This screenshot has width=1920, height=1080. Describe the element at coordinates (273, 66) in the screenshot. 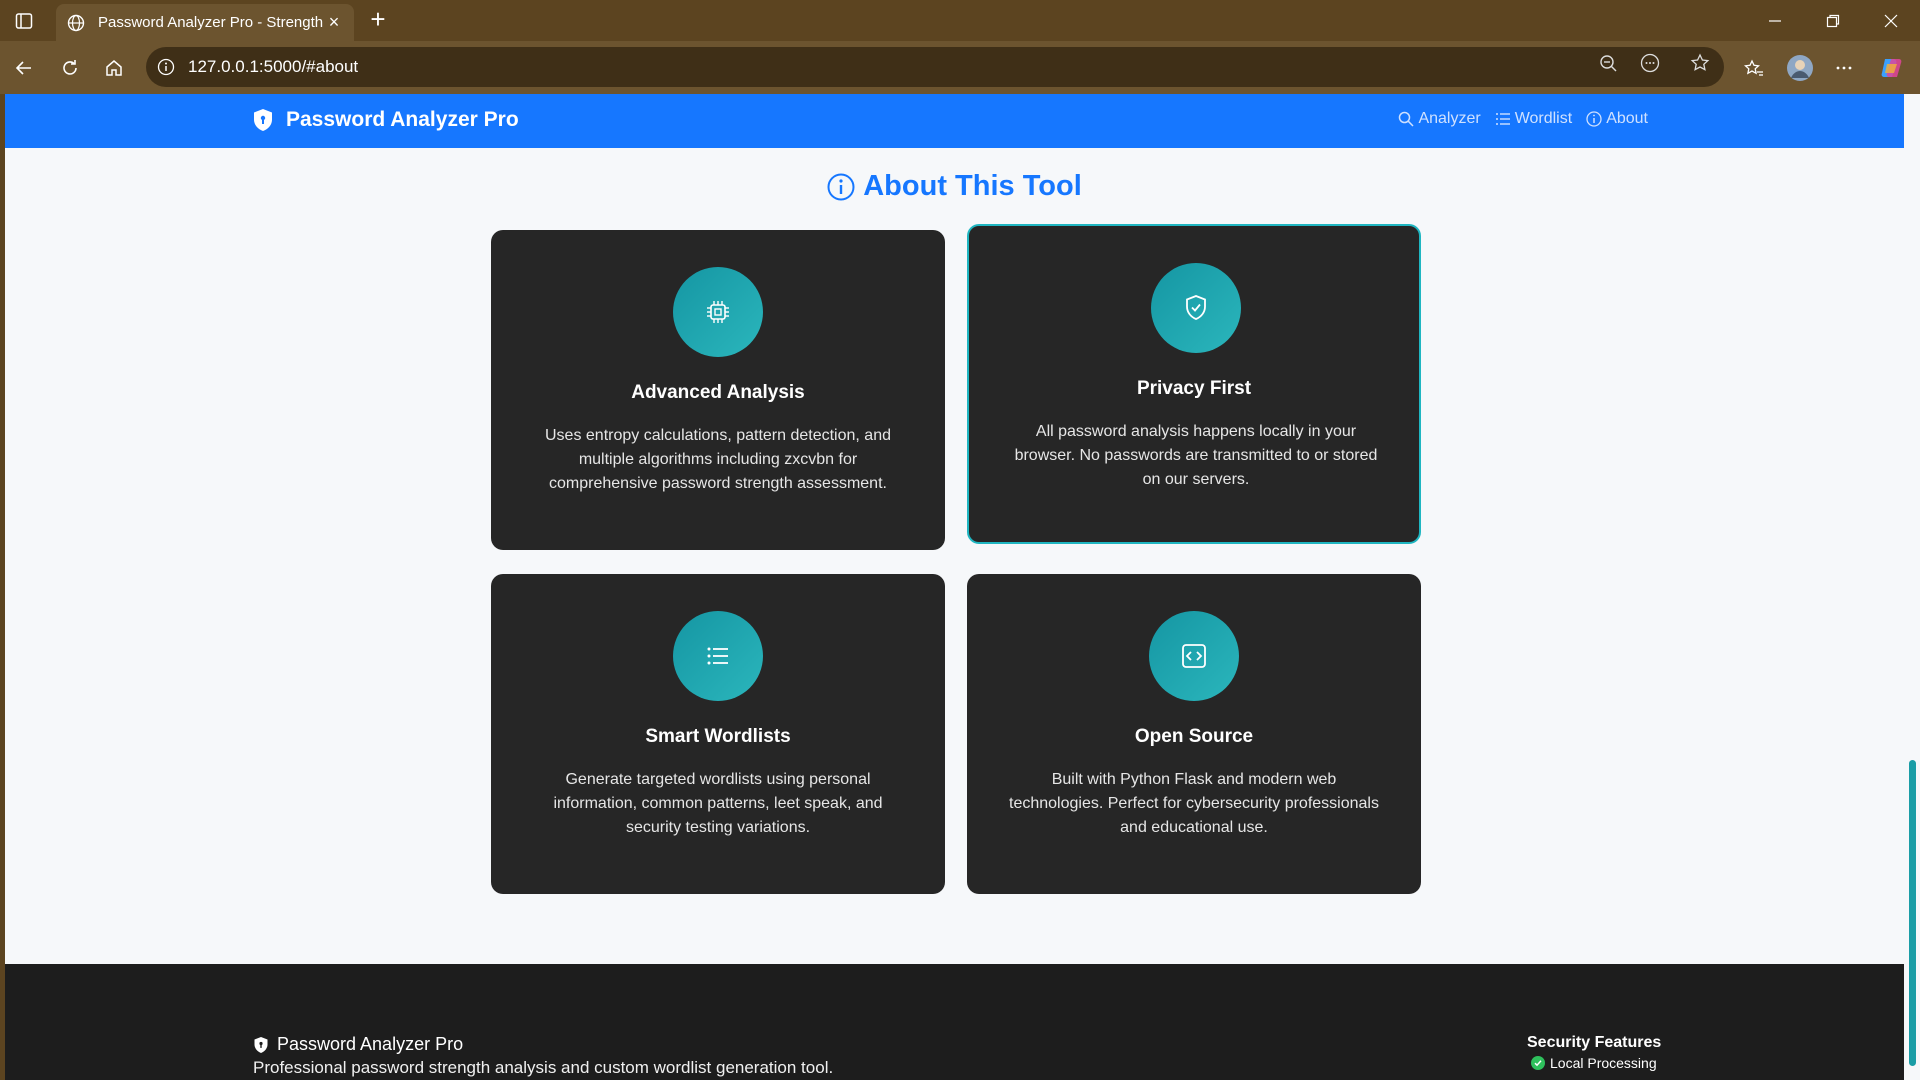

I see `url-text: 127.0.0.1:5000/#about` at that location.